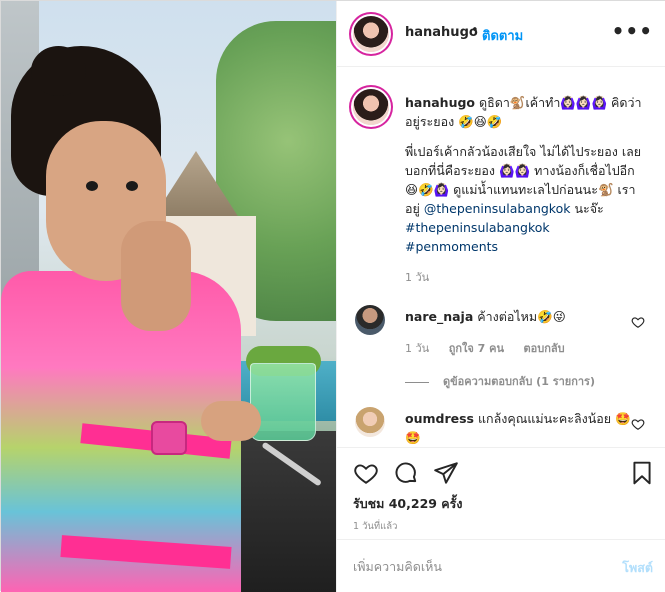 Image resolution: width=665 pixels, height=592 pixels. Describe the element at coordinates (231, 421) in the screenshot. I see `child-arm` at that location.